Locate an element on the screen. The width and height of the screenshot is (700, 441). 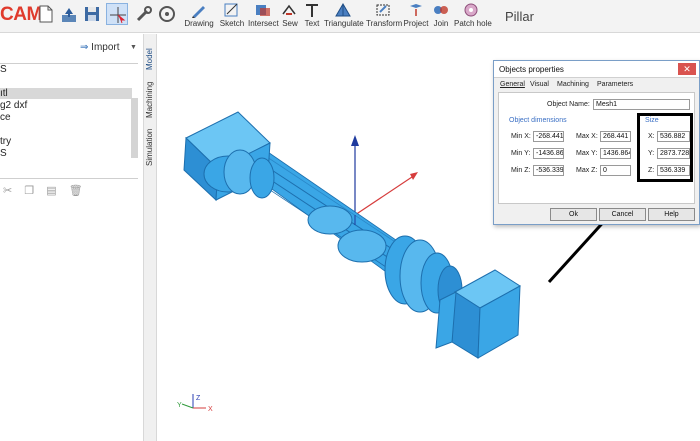
sew-icon is located at coordinates (289, 9).